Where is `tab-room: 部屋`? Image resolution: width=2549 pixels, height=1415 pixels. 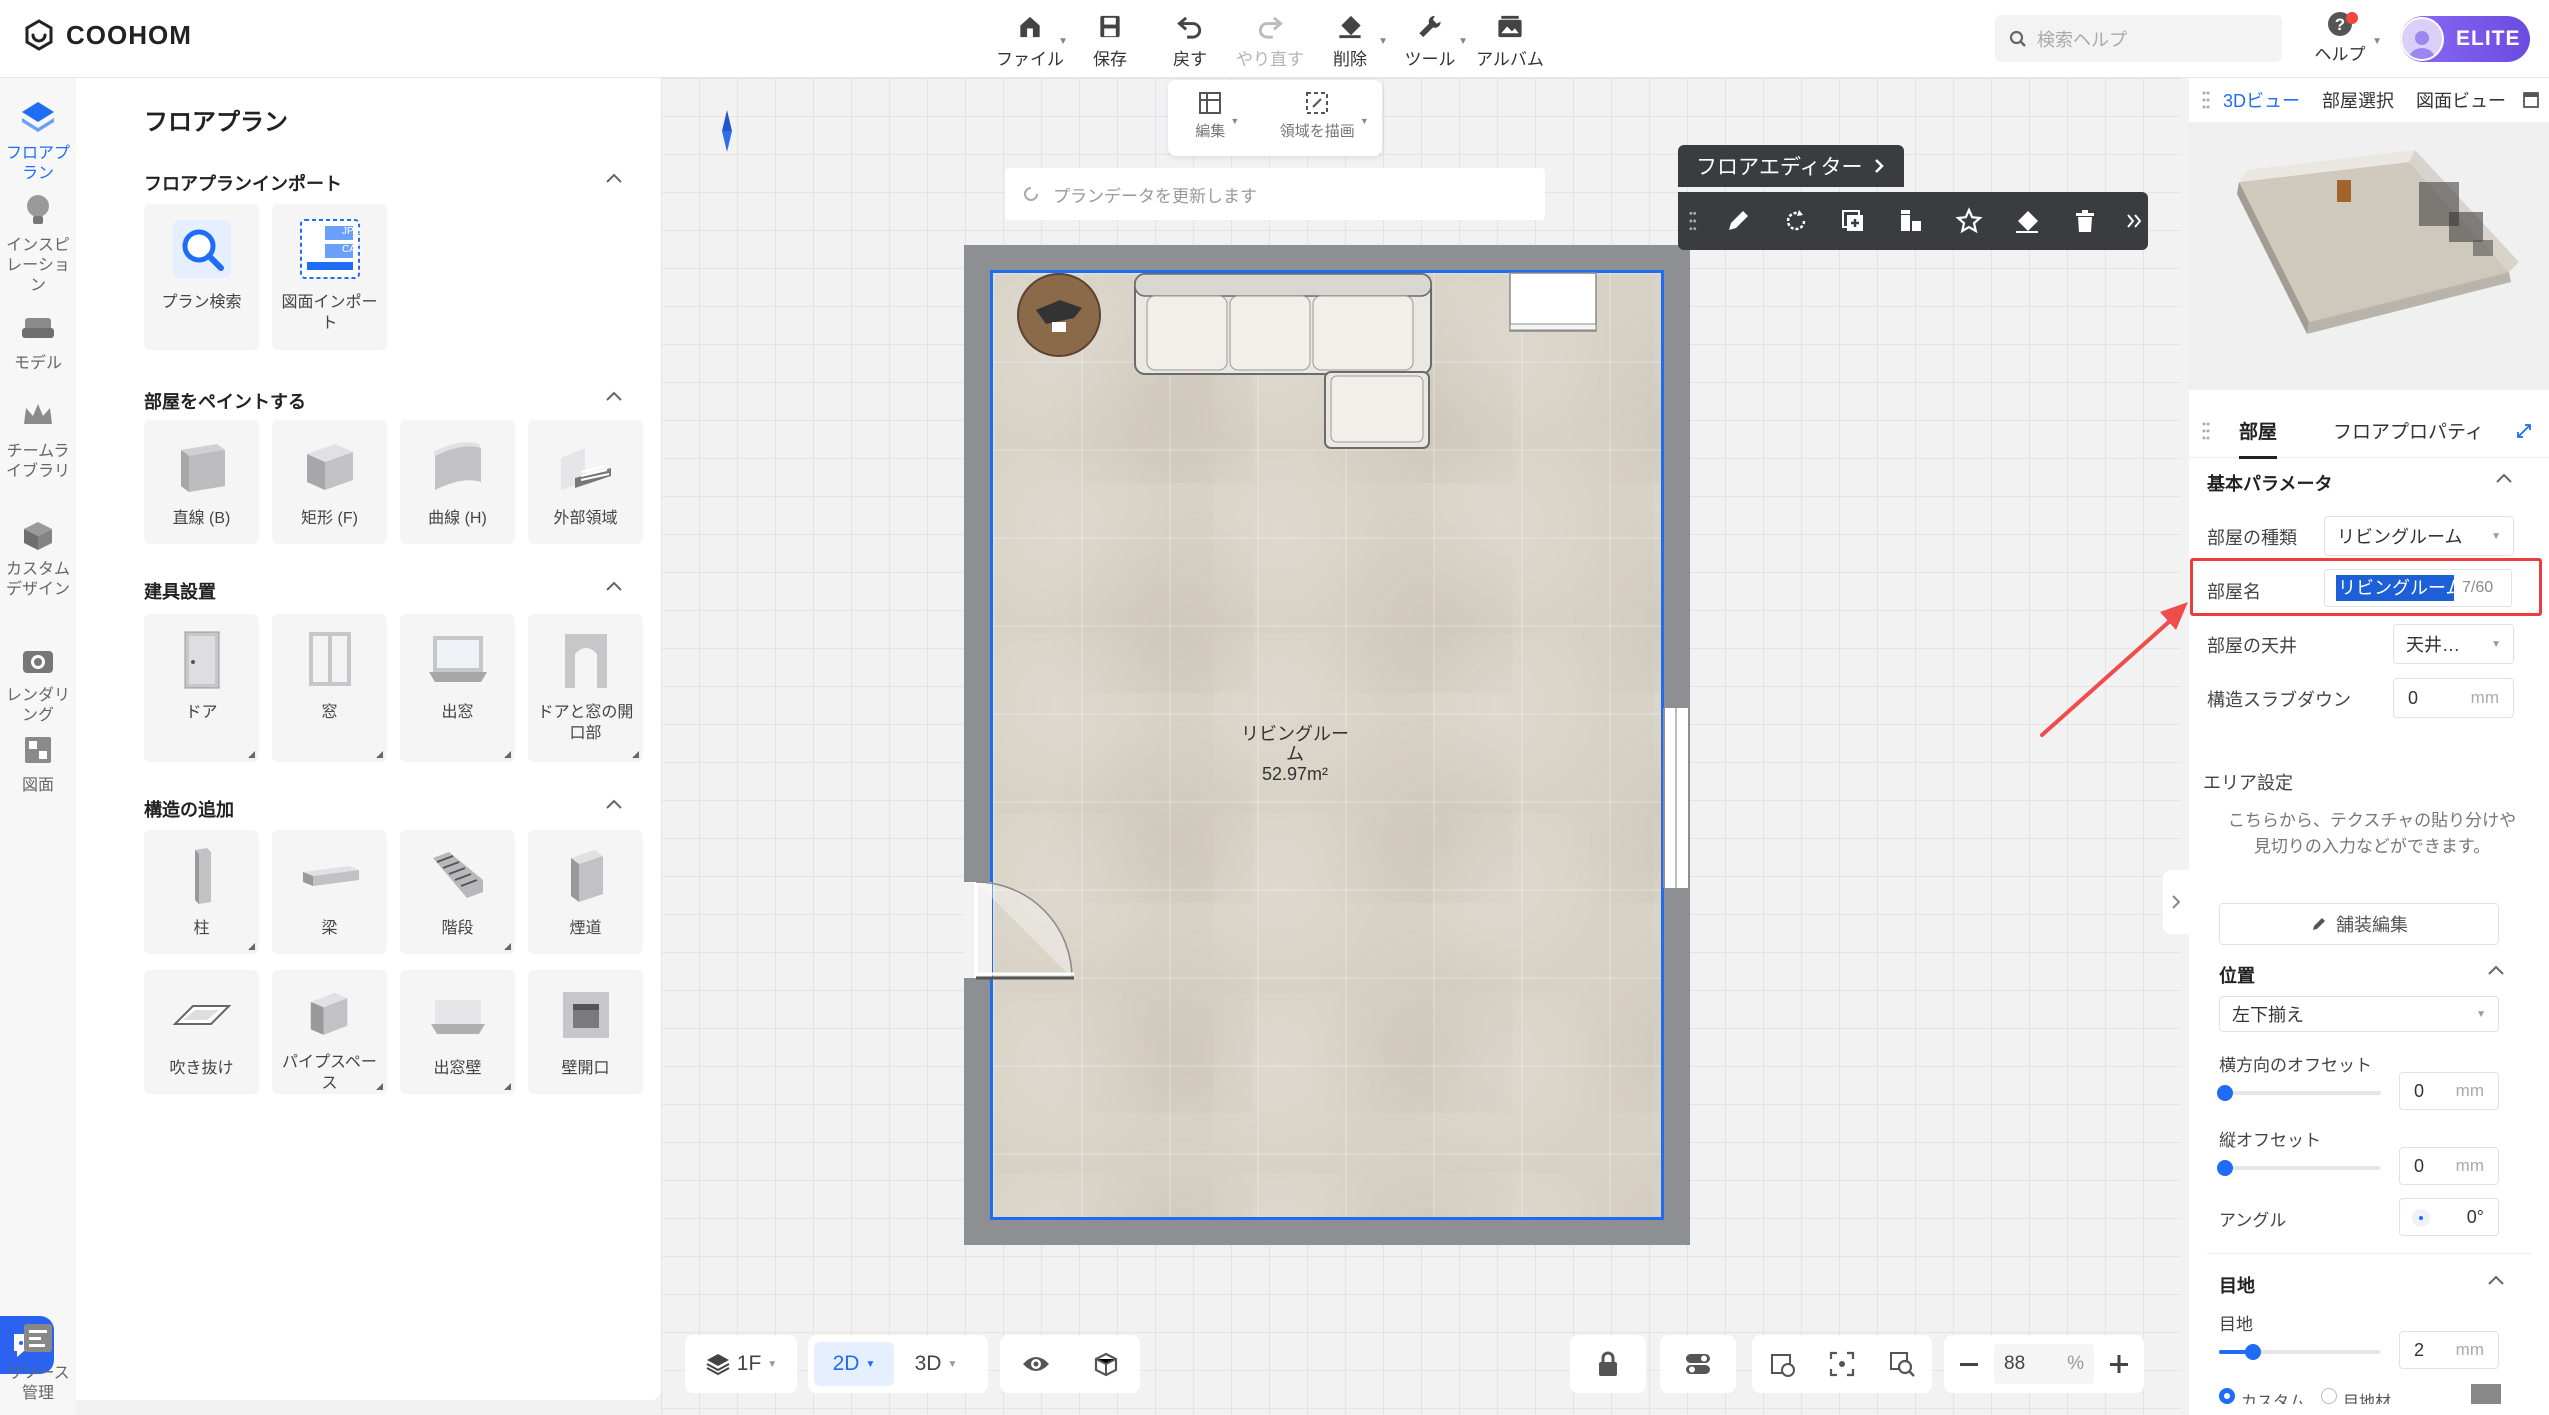
tab-room: 部屋 is located at coordinates (2258, 431).